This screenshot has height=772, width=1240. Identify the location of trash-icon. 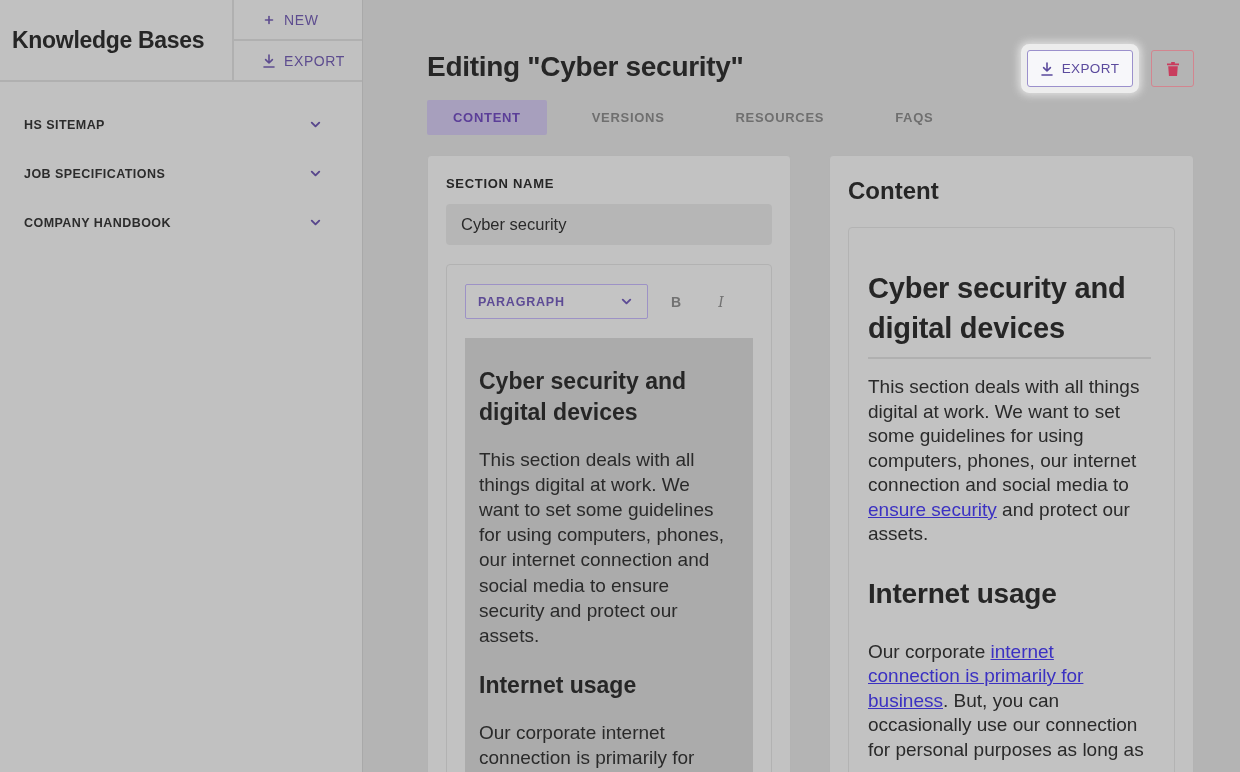
(1172, 68).